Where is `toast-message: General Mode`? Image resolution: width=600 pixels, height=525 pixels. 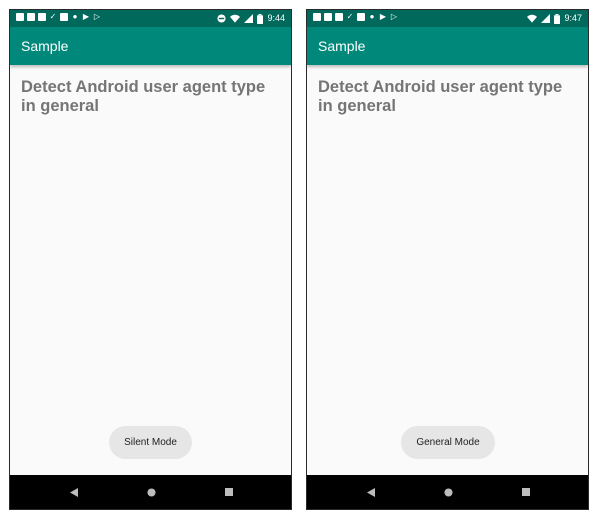 toast-message: General Mode is located at coordinates (448, 442).